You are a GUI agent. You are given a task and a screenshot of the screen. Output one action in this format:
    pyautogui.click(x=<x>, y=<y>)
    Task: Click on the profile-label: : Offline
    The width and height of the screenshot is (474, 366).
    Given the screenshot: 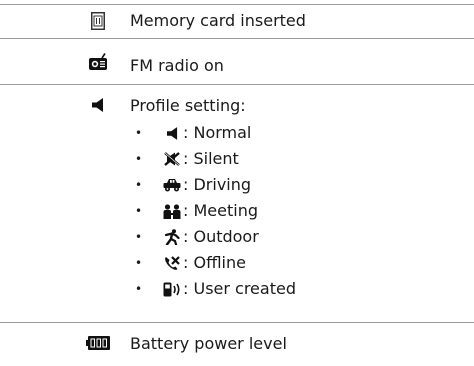 What is the action you would take?
    pyautogui.click(x=214, y=262)
    